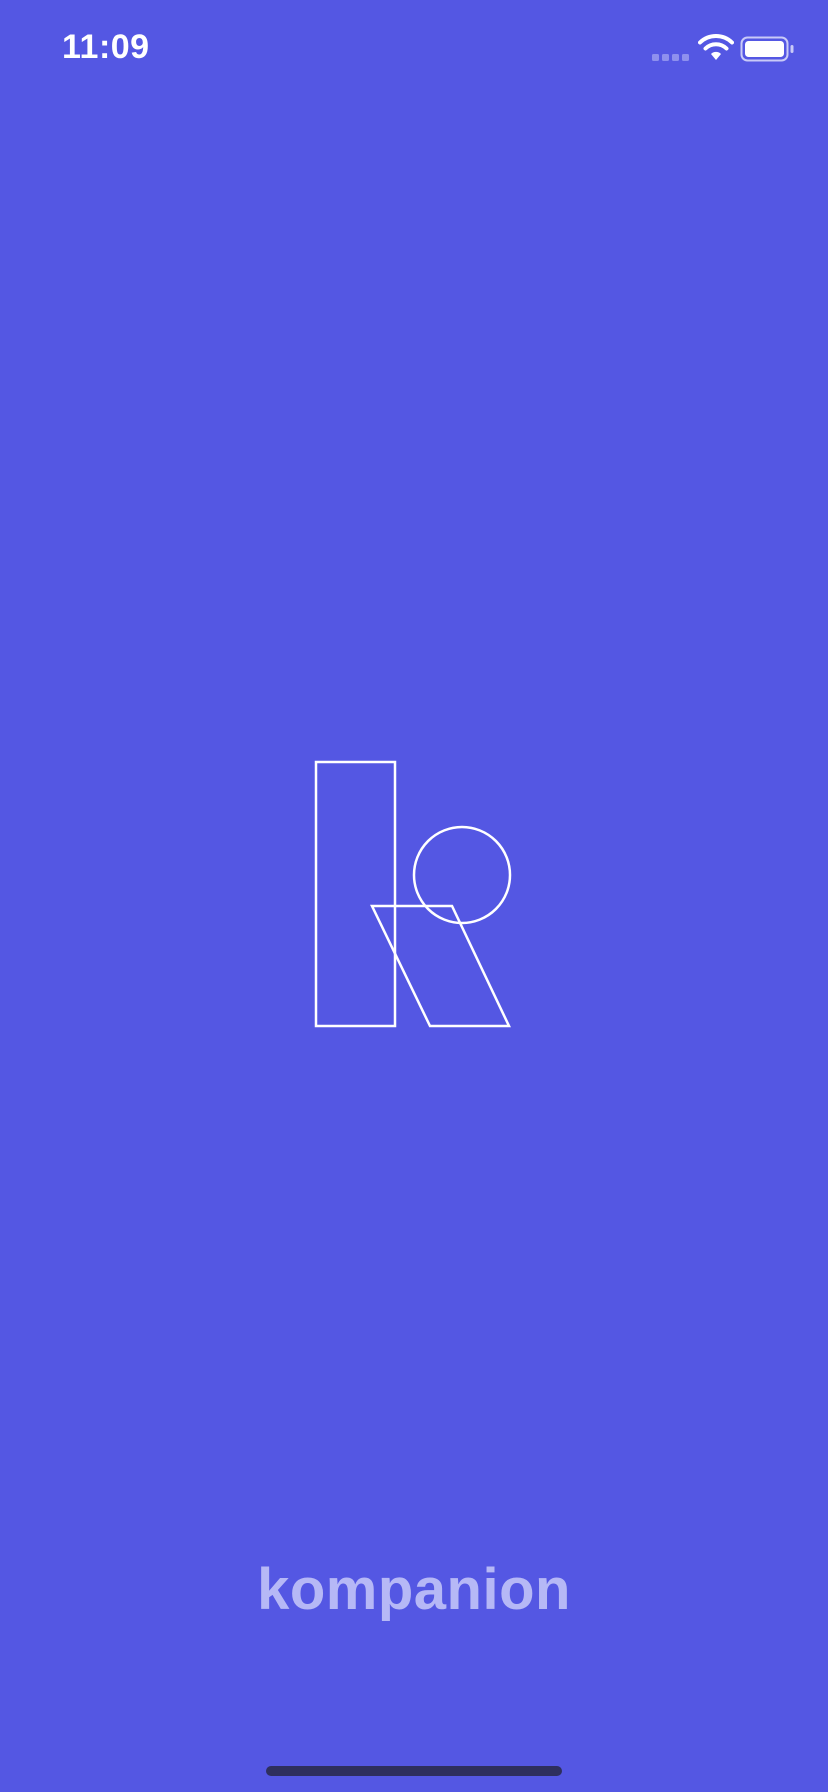  I want to click on wifi-icon, so click(716, 47).